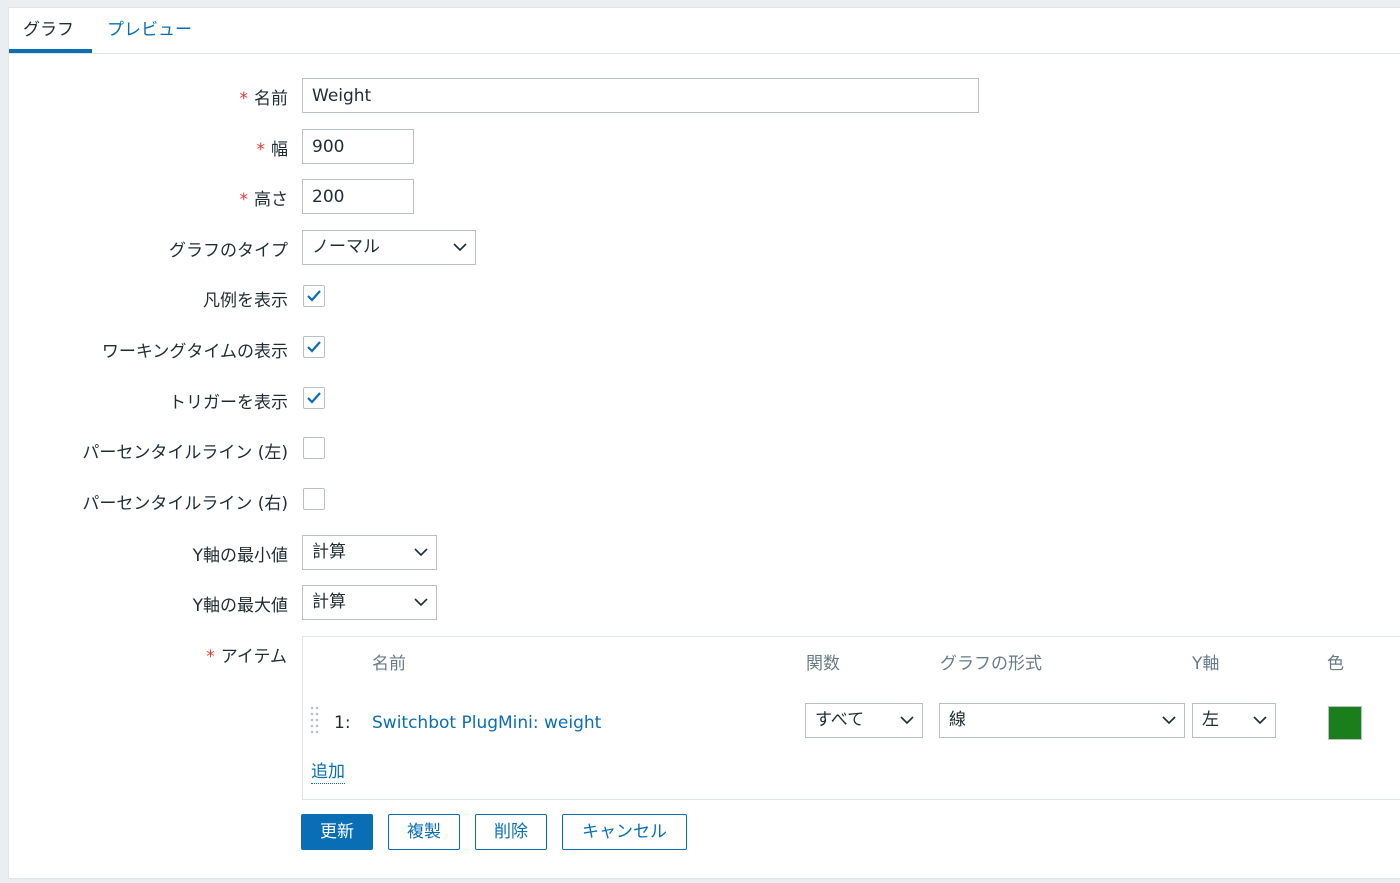 Image resolution: width=1400 pixels, height=883 pixels. What do you see at coordinates (704, 31) in the screenshot?
I see `tab-bar: グラフ プレビュー` at bounding box center [704, 31].